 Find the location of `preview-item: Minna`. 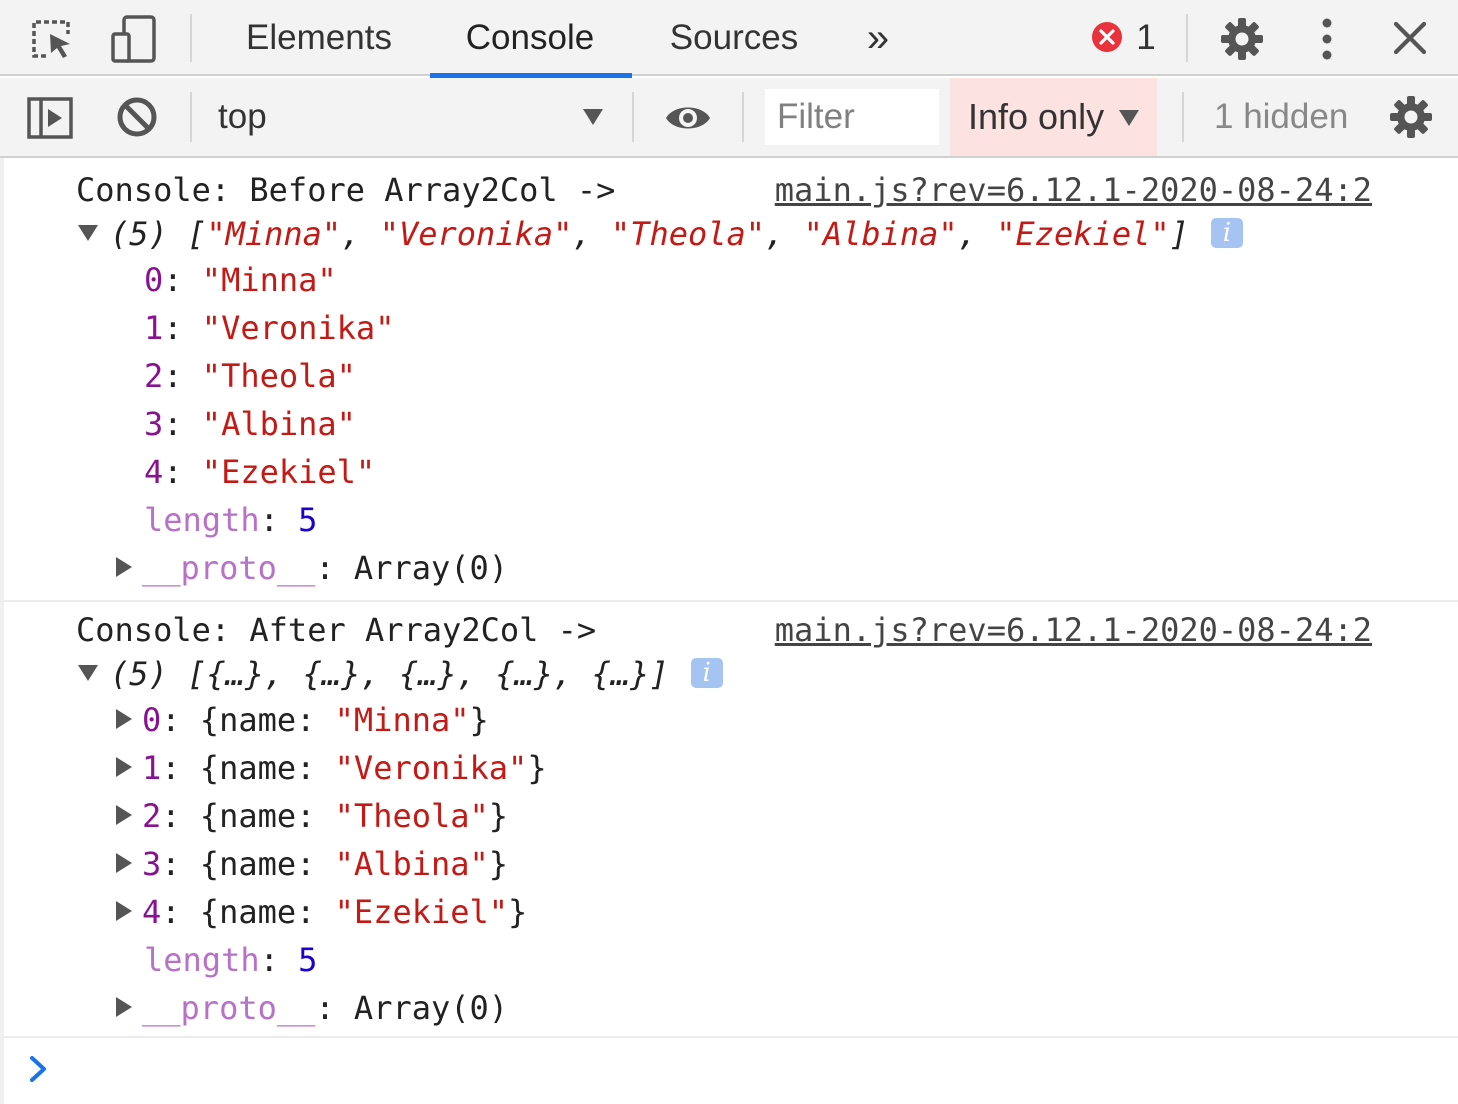

preview-item: Minna is located at coordinates (273, 234).